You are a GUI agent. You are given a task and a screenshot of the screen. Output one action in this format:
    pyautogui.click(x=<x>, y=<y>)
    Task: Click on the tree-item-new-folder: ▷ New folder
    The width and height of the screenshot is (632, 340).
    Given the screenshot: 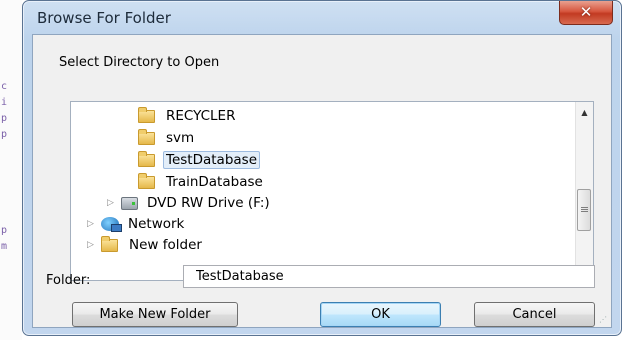 What is the action you would take?
    pyautogui.click(x=146, y=245)
    